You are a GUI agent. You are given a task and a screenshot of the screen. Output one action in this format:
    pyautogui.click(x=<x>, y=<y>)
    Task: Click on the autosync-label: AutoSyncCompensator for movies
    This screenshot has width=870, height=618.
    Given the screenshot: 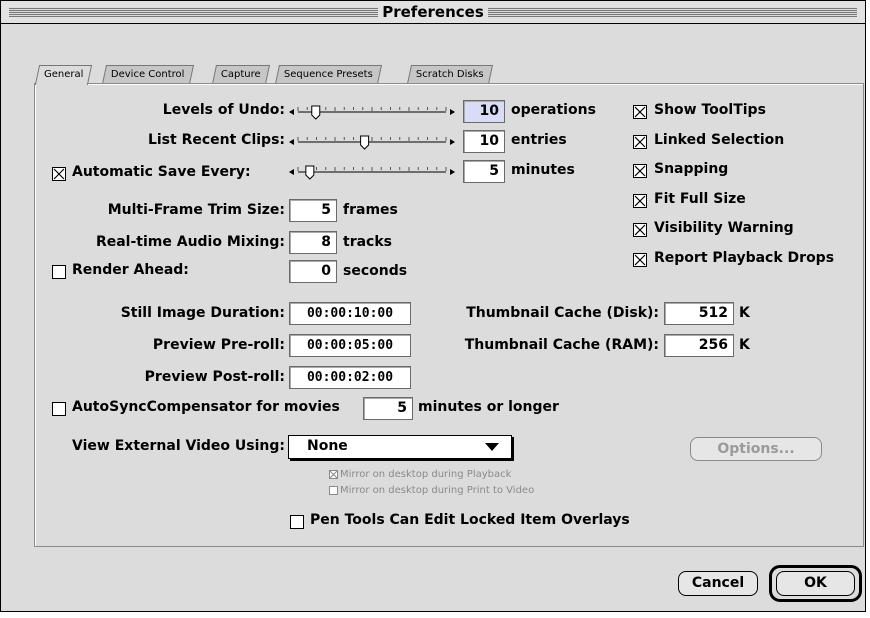 What is the action you would take?
    pyautogui.click(x=206, y=407)
    